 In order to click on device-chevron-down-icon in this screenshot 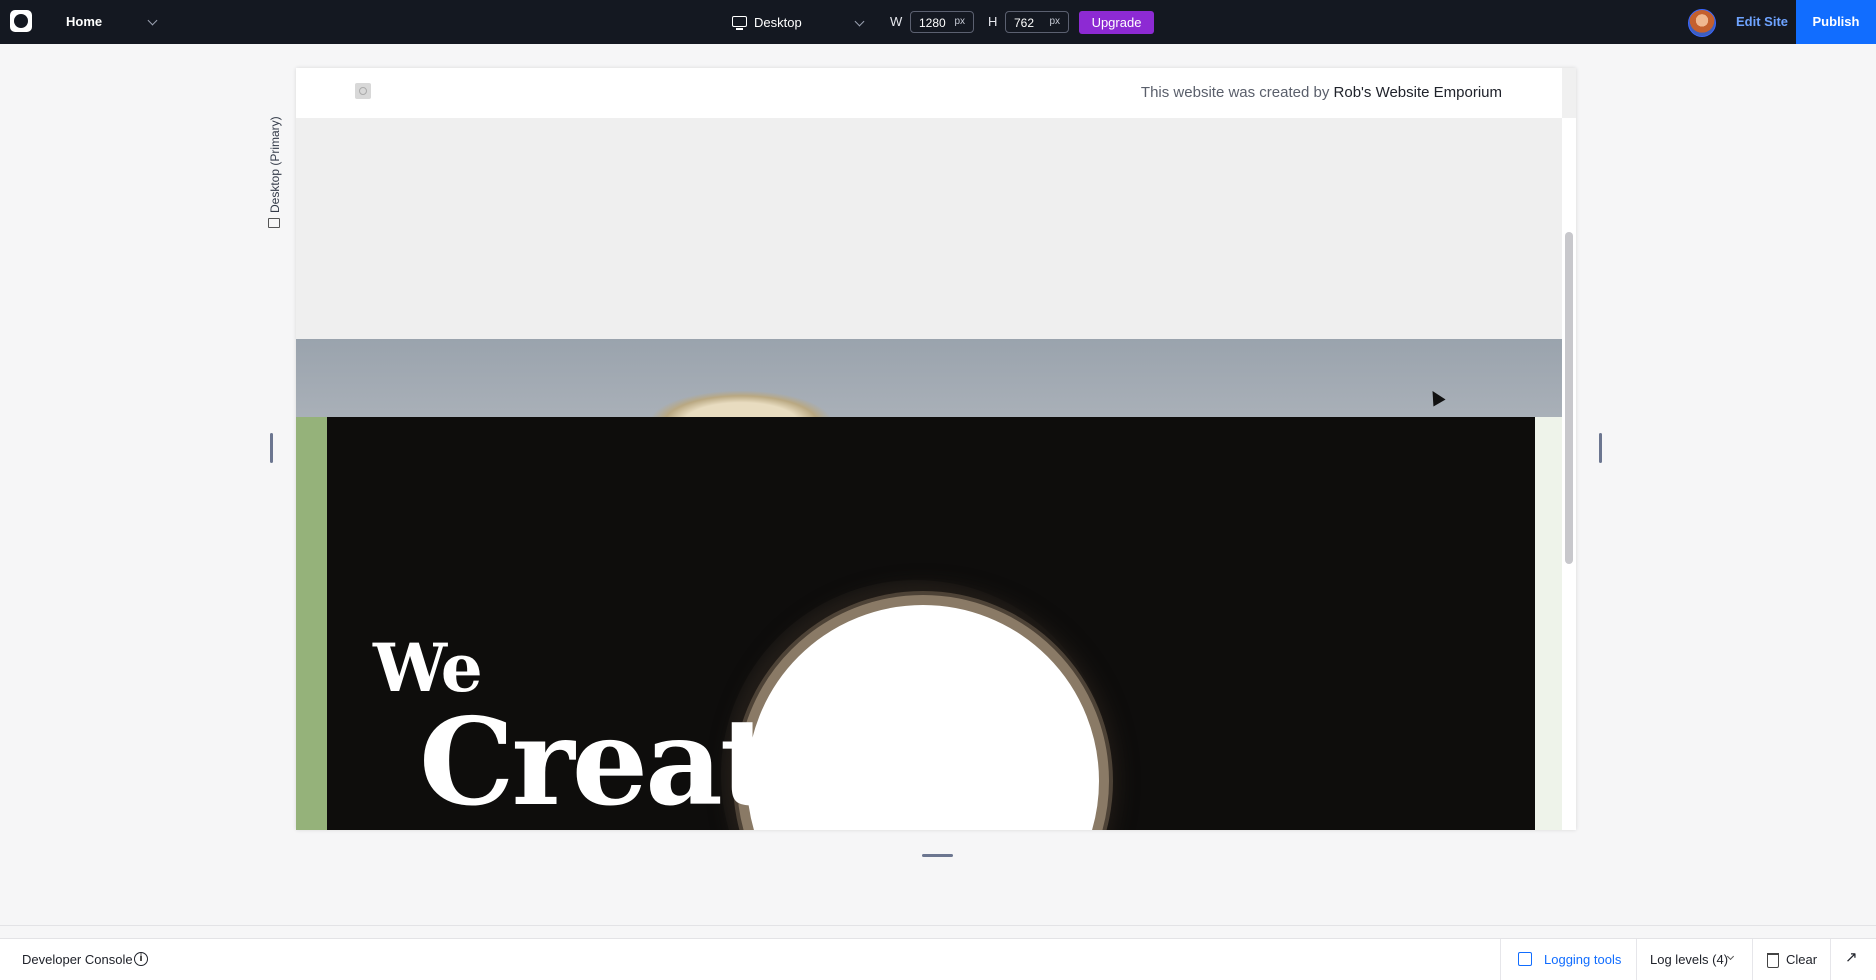, I will do `click(859, 21)`.